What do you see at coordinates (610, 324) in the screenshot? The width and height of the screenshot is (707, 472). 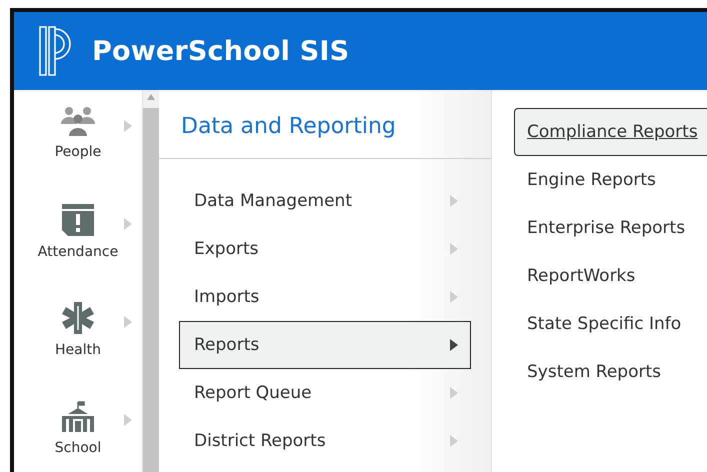 I see `submenu-item: State Specific Info` at bounding box center [610, 324].